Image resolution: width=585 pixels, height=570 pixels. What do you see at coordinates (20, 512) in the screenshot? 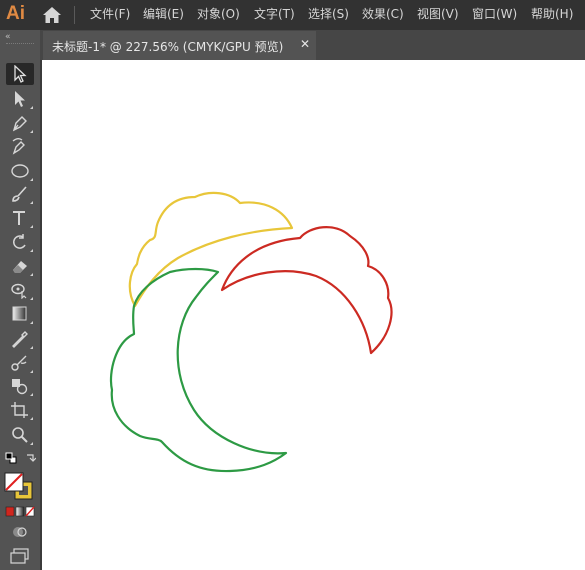
I see `color-mode-icons` at bounding box center [20, 512].